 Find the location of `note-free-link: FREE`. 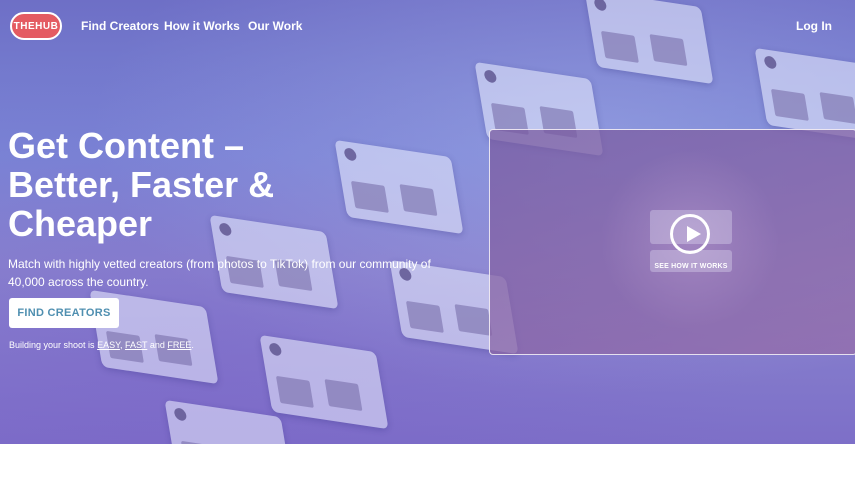

note-free-link: FREE is located at coordinates (179, 345).